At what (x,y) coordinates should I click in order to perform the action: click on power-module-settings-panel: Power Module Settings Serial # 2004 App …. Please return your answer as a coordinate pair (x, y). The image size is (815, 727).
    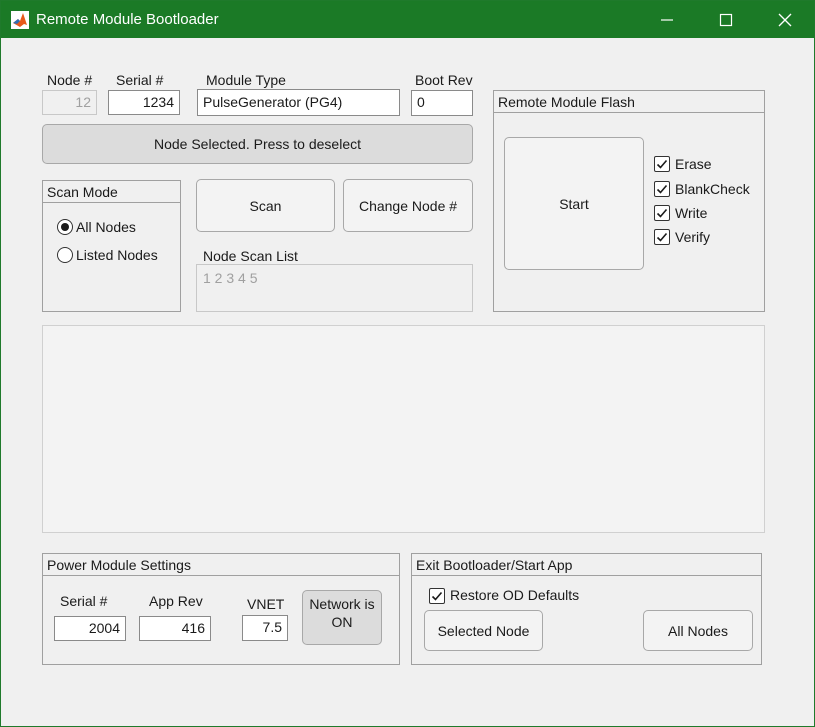
    Looking at the image, I should click on (221, 609).